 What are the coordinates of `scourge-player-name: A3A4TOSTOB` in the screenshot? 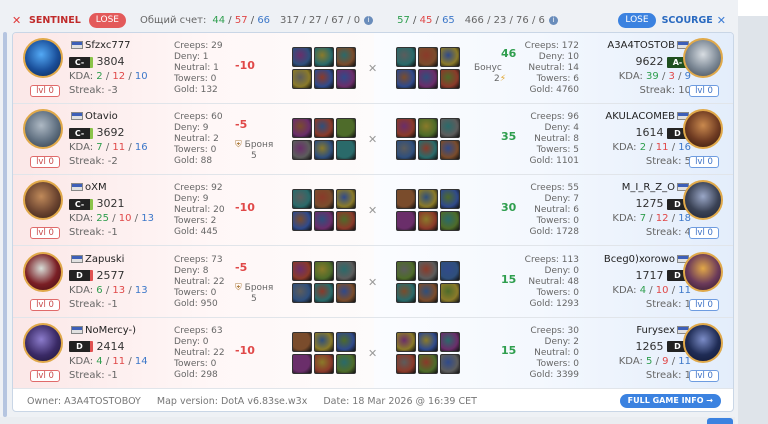 It's located at (643, 45).